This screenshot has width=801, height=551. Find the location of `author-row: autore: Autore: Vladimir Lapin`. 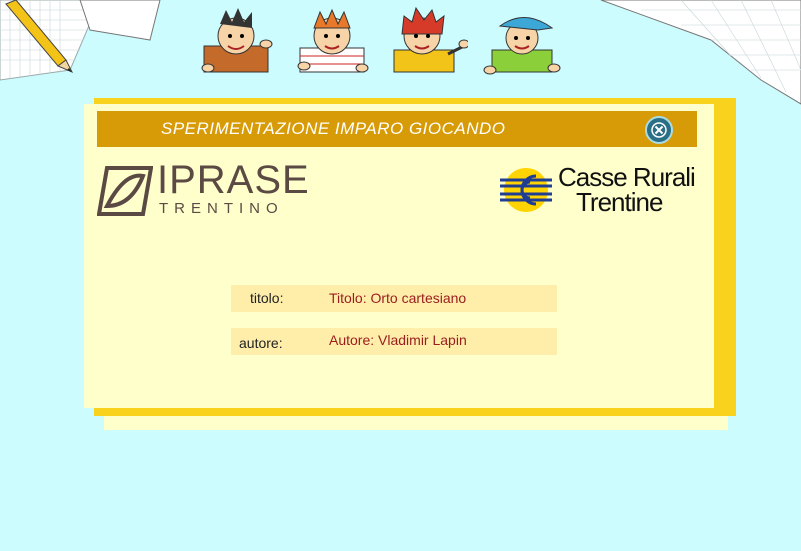

author-row: autore: Autore: Vladimir Lapin is located at coordinates (394, 341).